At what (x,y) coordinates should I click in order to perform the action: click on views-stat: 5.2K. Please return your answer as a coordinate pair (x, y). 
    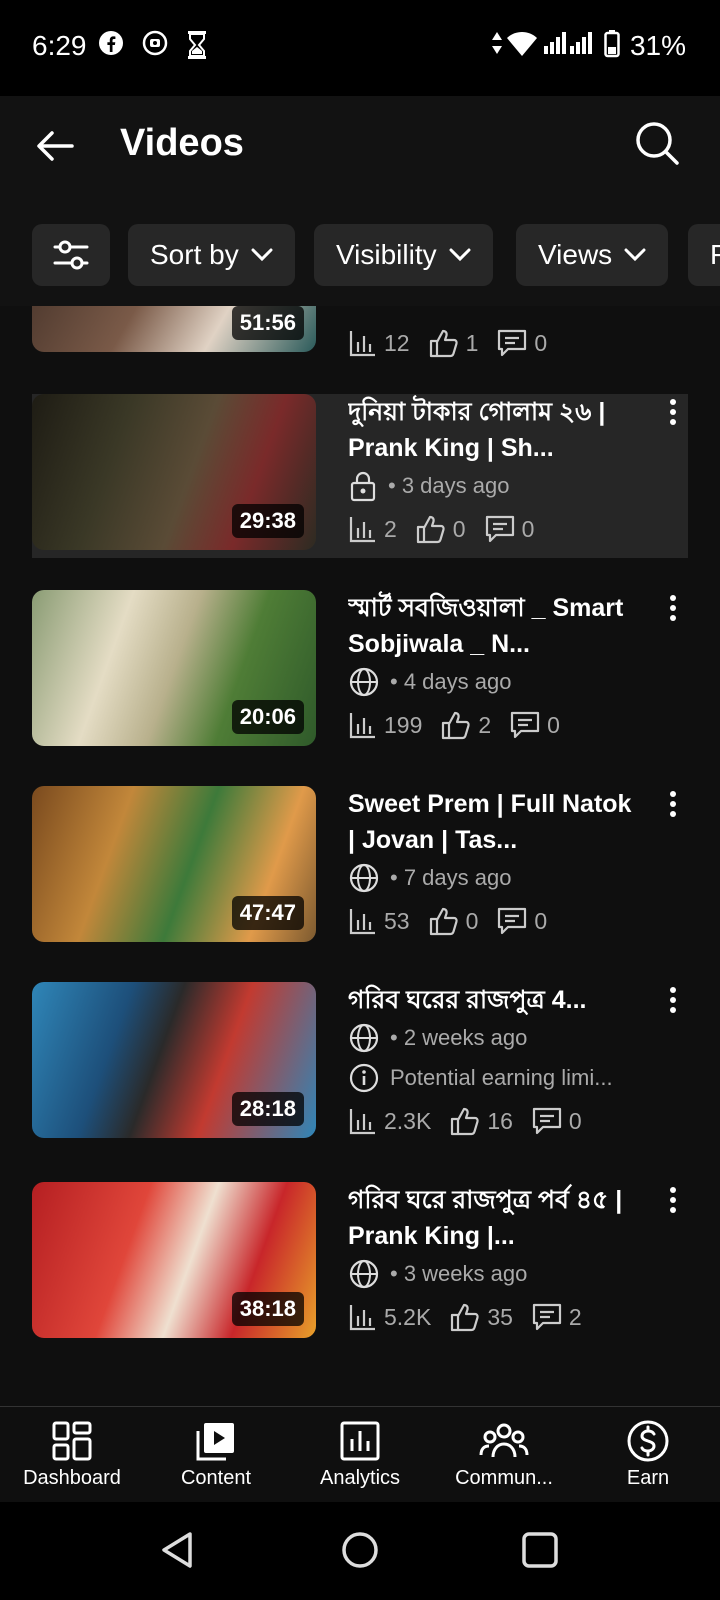
    Looking at the image, I should click on (389, 1317).